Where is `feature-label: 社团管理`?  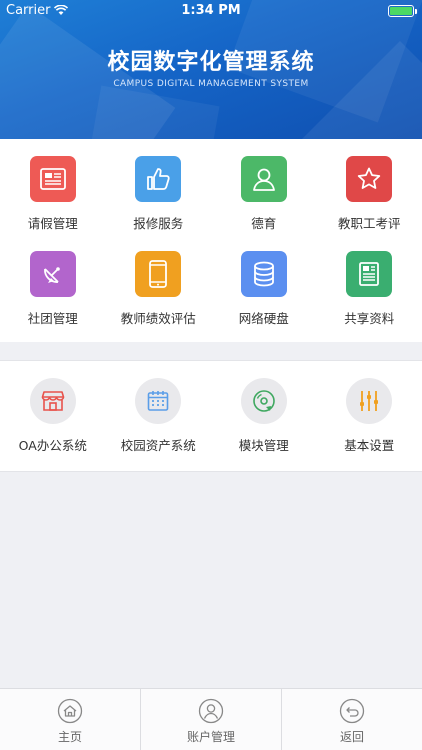 feature-label: 社团管理 is located at coordinates (52, 318).